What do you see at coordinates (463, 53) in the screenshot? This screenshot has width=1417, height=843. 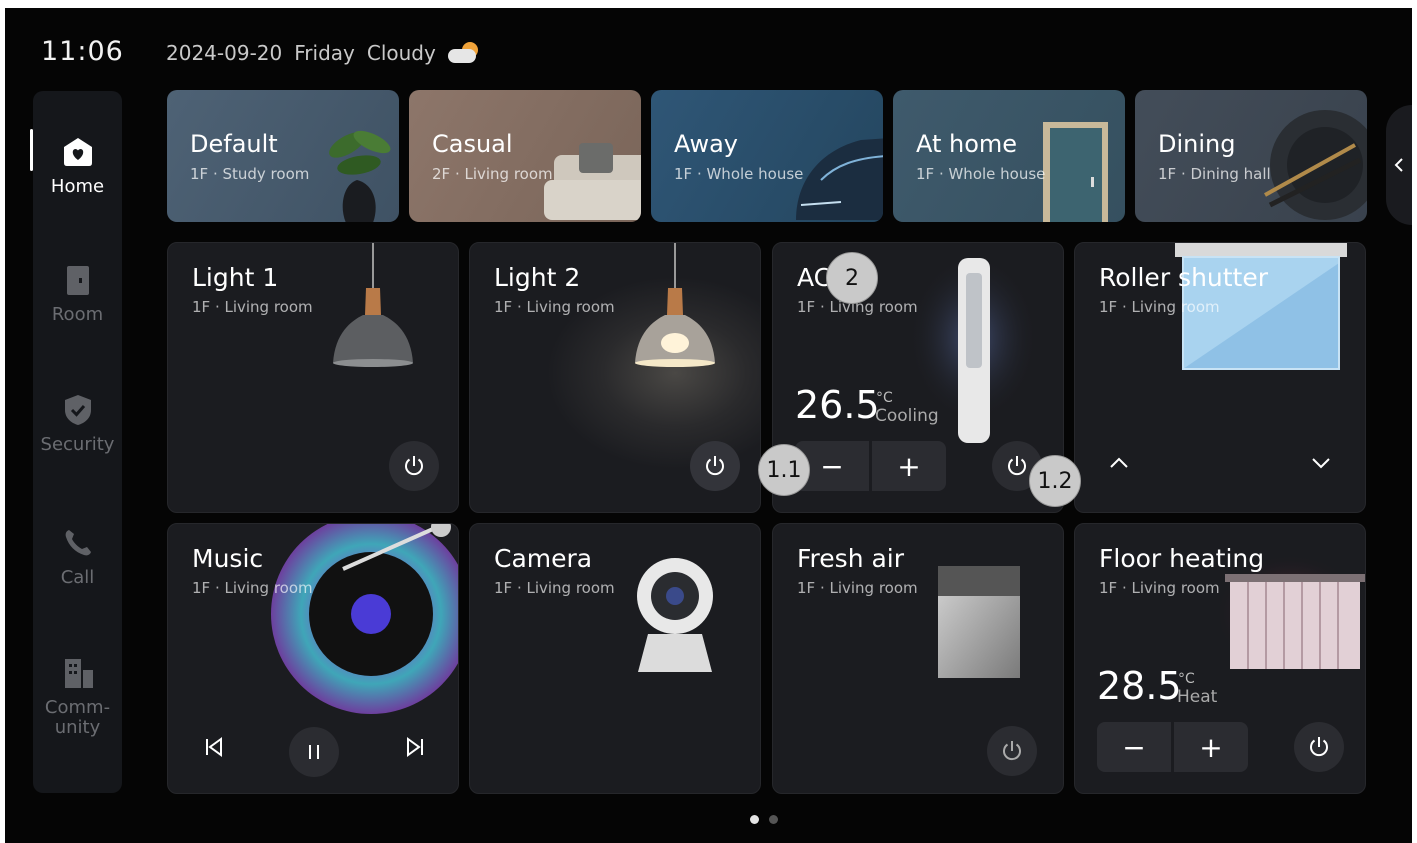 I see `cloudy-icon` at bounding box center [463, 53].